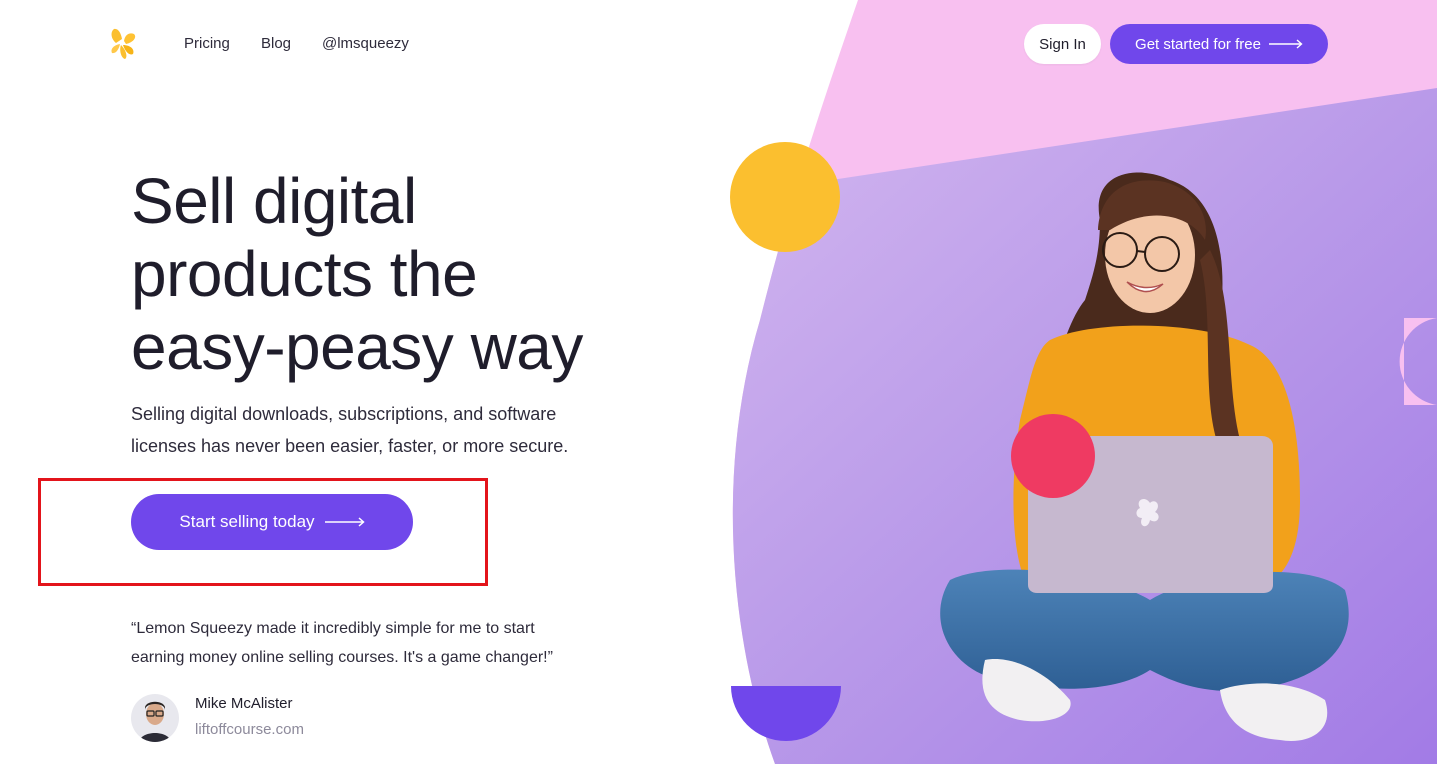  Describe the element at coordinates (249, 729) in the screenshot. I see `testimonial-site-link: liftoffcourse.com` at that location.